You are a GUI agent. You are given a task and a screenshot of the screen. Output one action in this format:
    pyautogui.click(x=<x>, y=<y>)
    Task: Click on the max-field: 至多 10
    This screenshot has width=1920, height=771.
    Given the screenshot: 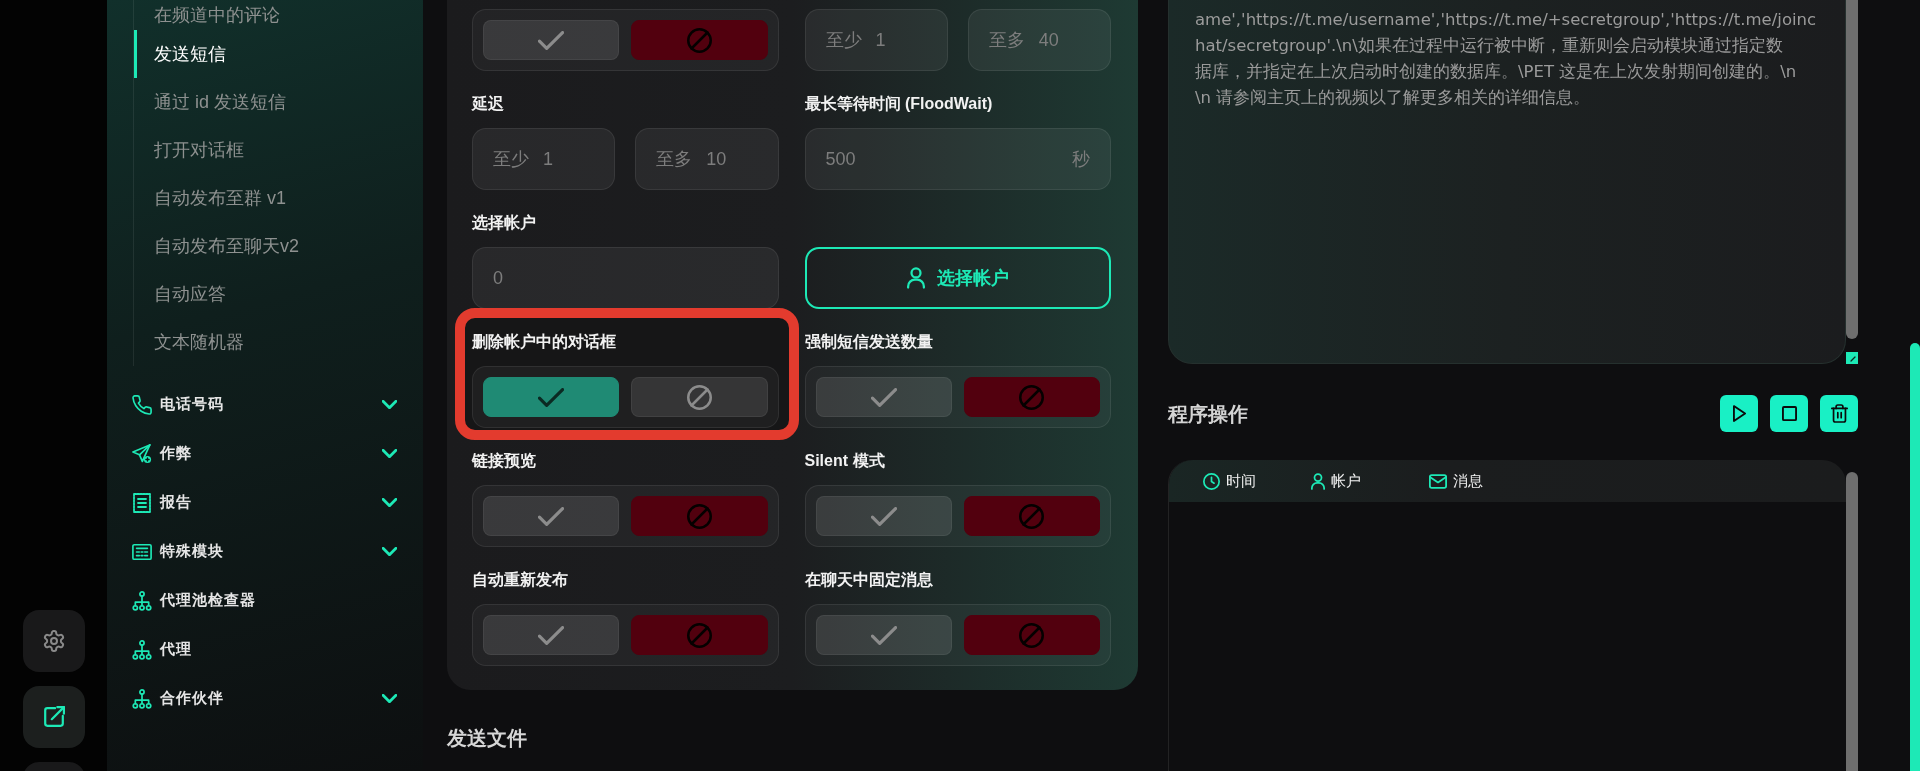 What is the action you would take?
    pyautogui.click(x=707, y=159)
    